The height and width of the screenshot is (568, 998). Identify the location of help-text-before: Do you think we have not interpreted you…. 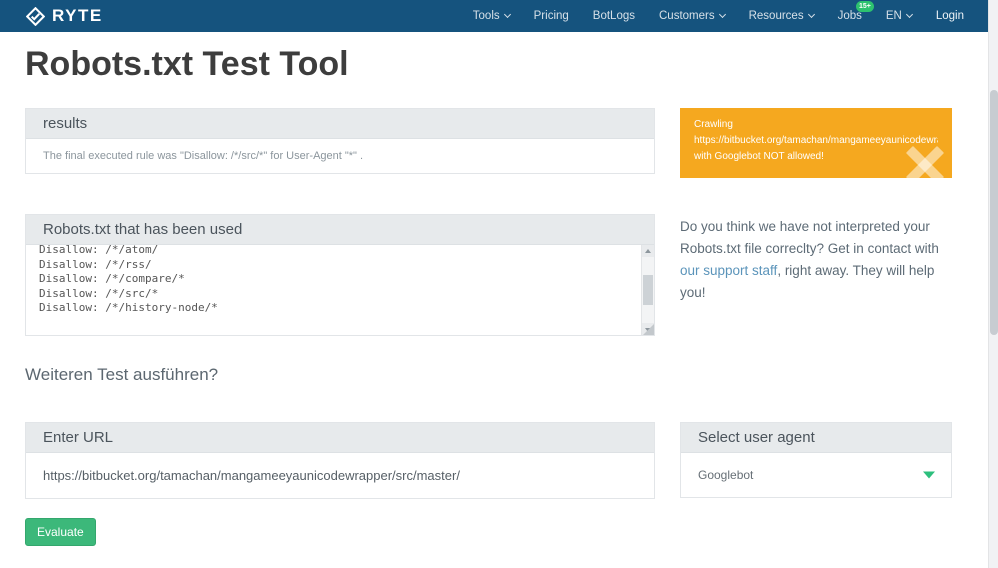
(809, 237).